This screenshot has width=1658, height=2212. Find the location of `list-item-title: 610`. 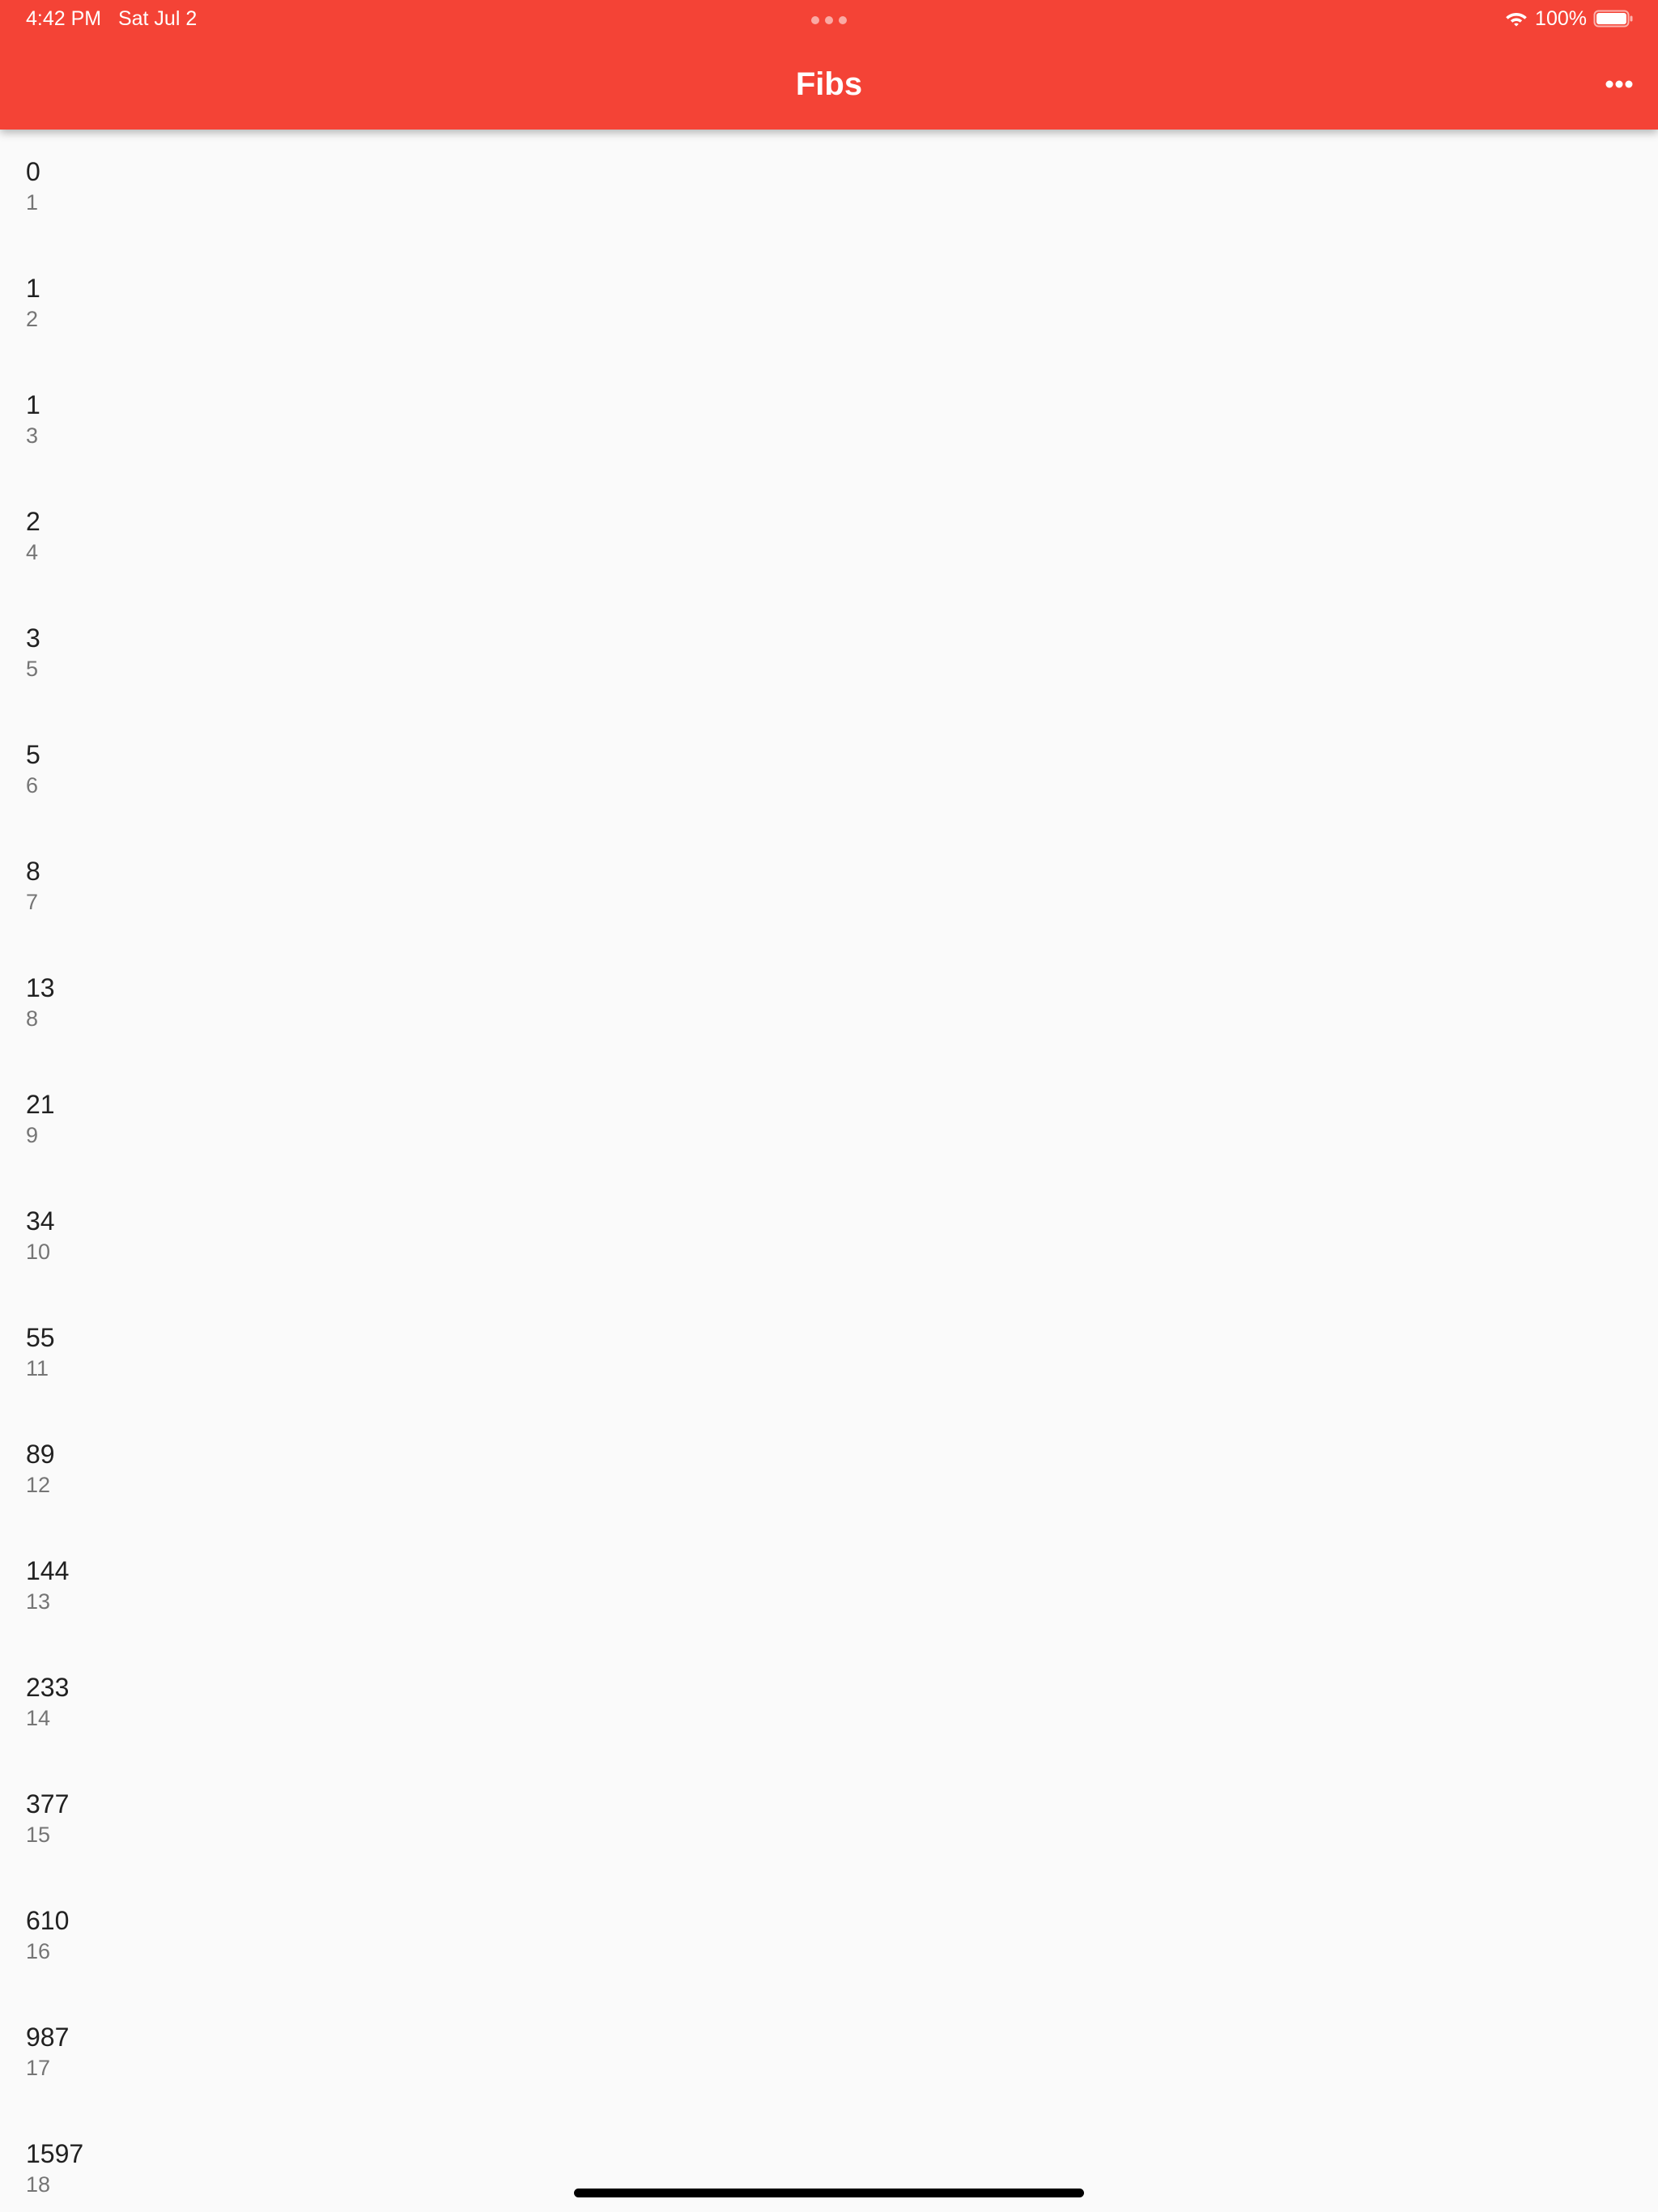

list-item-title: 610 is located at coordinates (48, 1921).